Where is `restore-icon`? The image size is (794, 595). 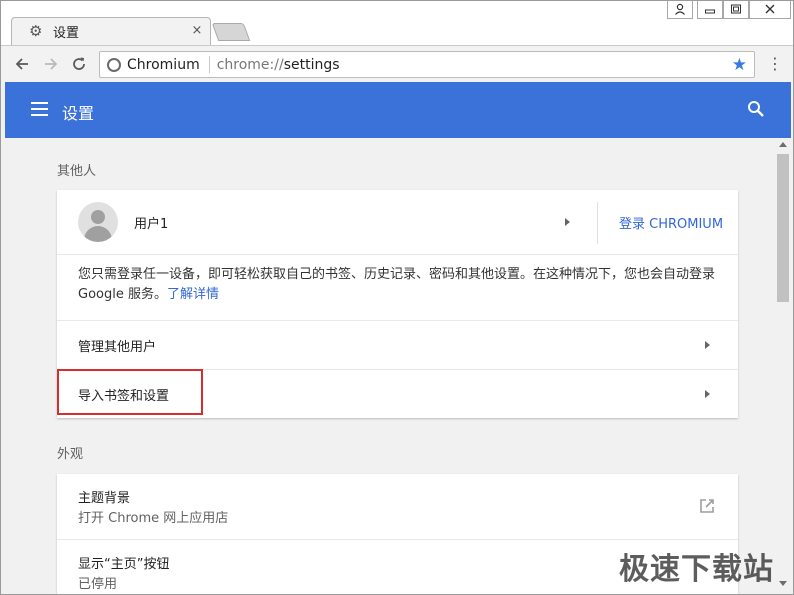 restore-icon is located at coordinates (736, 10).